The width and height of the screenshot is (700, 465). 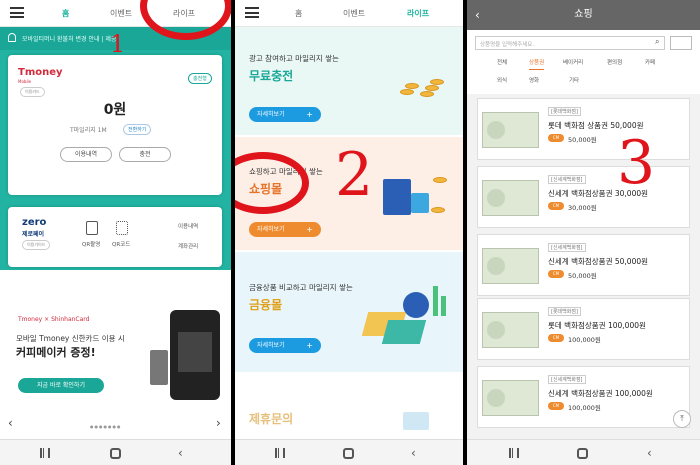 I want to click on card-illustration, so click(x=404, y=332).